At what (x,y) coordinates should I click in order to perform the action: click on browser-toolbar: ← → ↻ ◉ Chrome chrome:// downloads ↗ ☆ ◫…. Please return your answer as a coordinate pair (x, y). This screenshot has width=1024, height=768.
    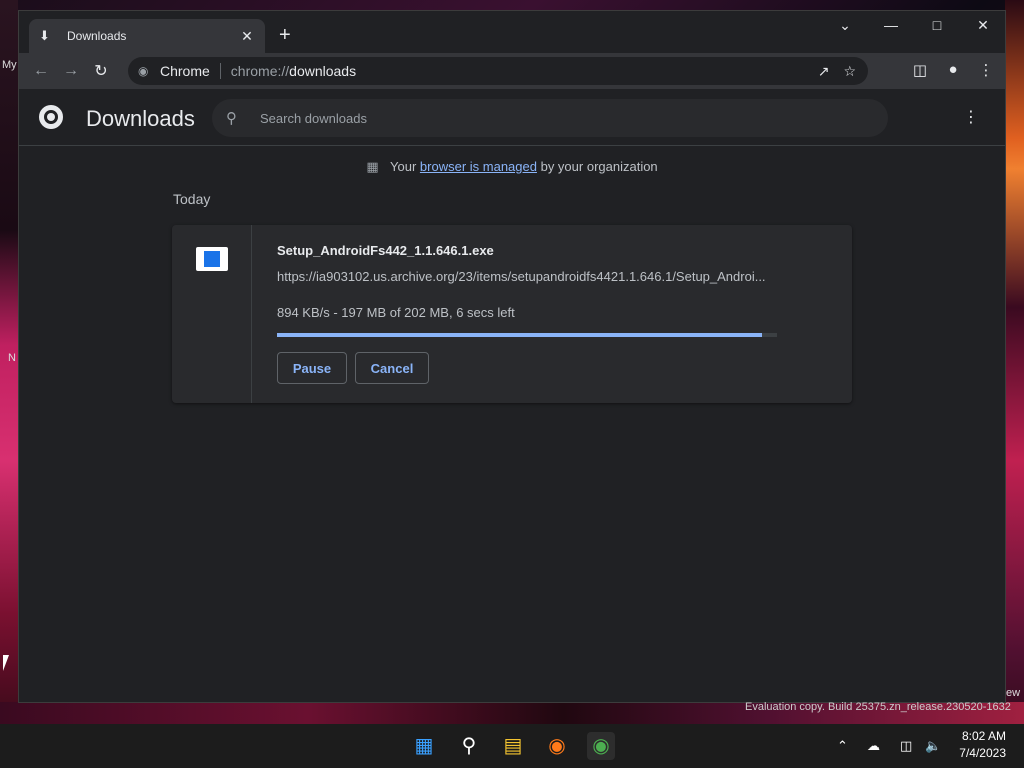
    Looking at the image, I should click on (512, 71).